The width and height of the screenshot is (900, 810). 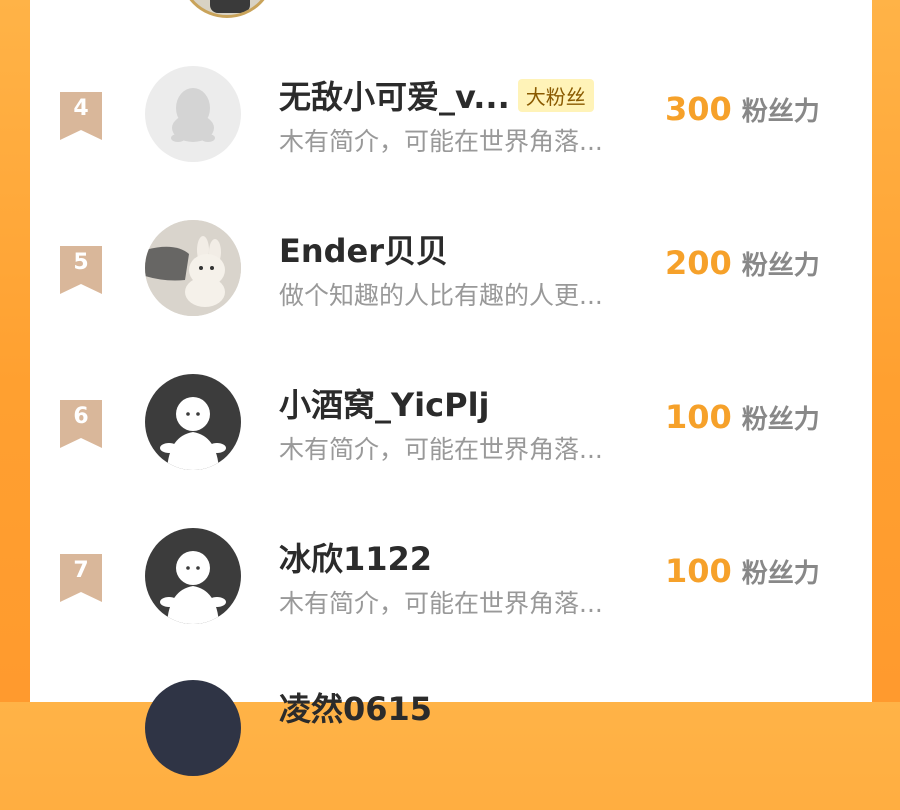 I want to click on rank-number: 7, so click(x=81, y=570).